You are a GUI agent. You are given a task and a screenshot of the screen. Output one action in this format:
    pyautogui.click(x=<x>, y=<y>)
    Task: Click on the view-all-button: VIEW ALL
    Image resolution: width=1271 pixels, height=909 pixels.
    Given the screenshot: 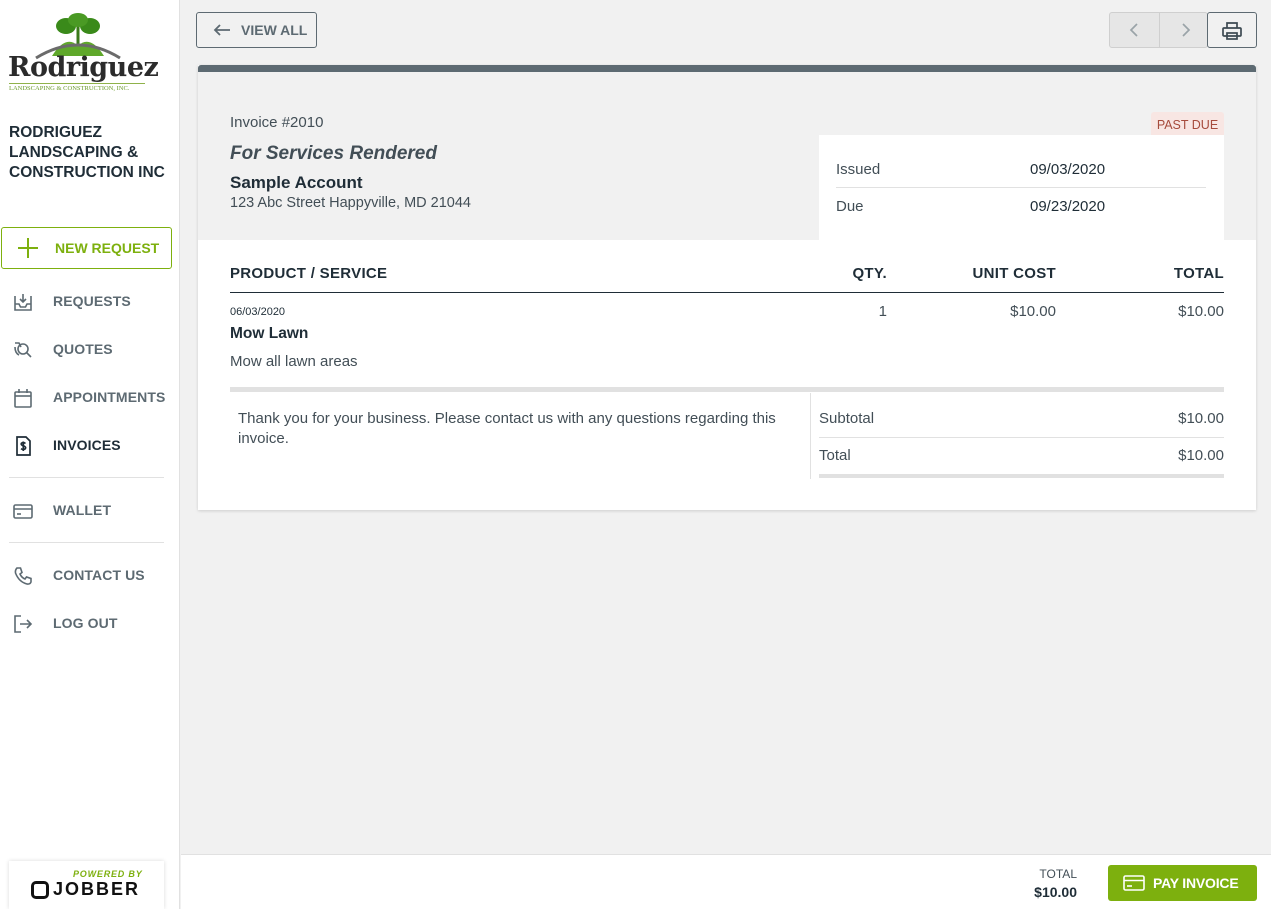 What is the action you would take?
    pyautogui.click(x=256, y=30)
    